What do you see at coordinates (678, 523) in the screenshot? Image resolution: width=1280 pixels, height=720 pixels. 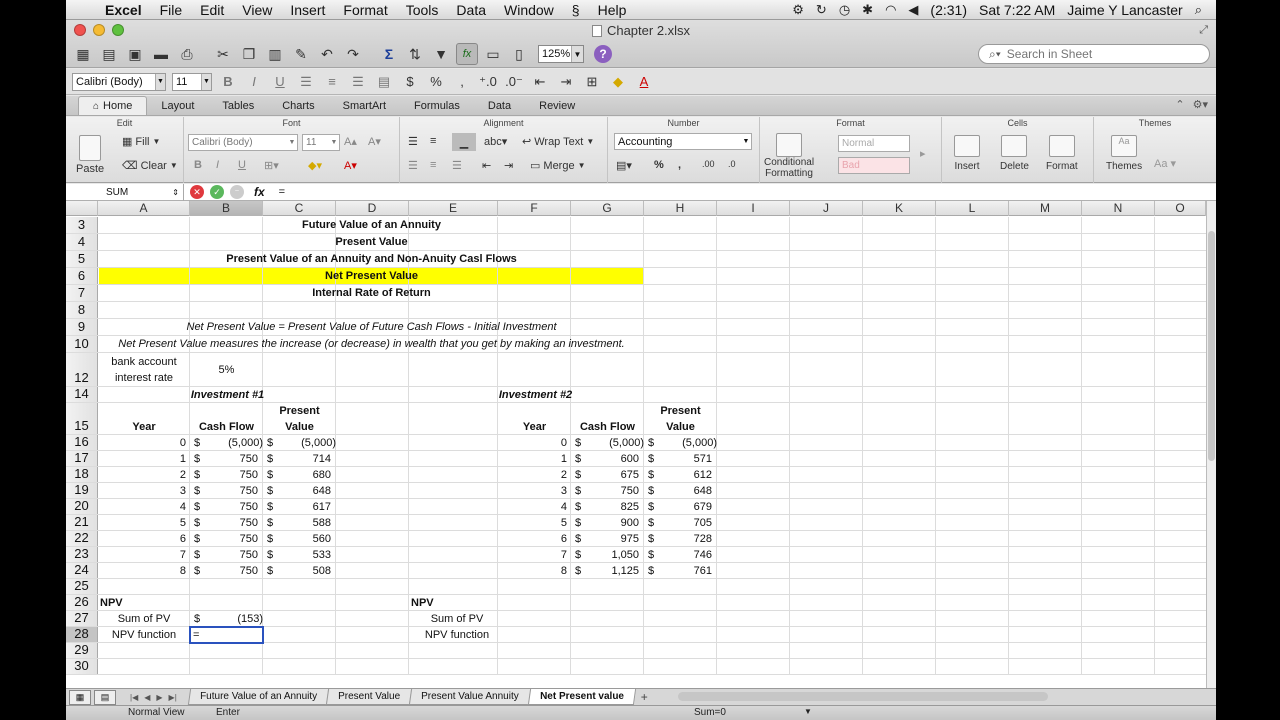 I see `inv2-present-value: 705` at bounding box center [678, 523].